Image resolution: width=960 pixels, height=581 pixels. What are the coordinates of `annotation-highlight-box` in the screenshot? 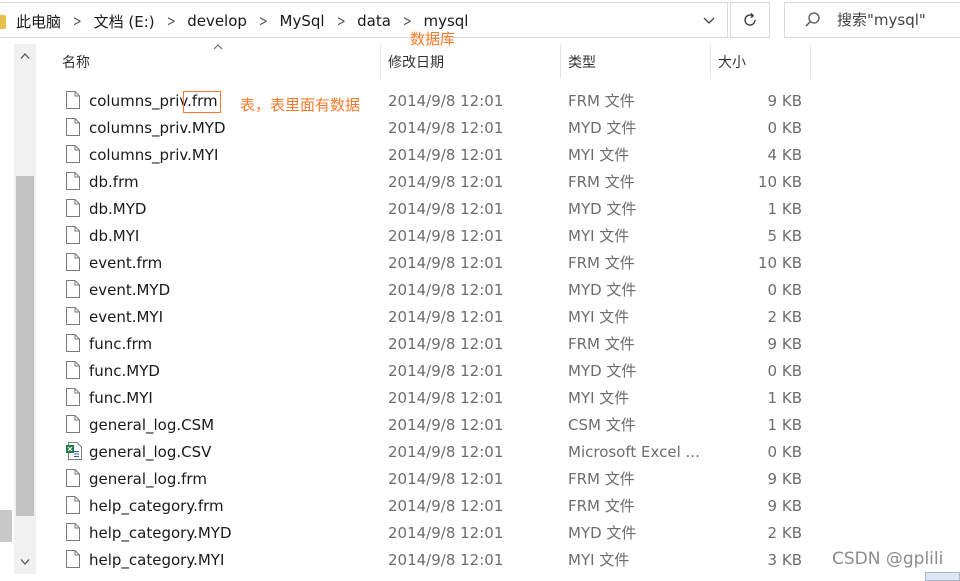 It's located at (202, 102).